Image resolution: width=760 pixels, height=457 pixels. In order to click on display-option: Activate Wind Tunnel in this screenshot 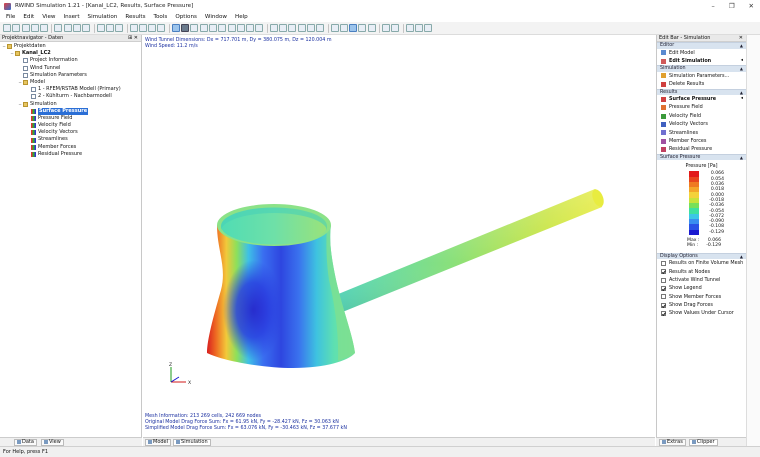, I will do `click(701, 280)`.